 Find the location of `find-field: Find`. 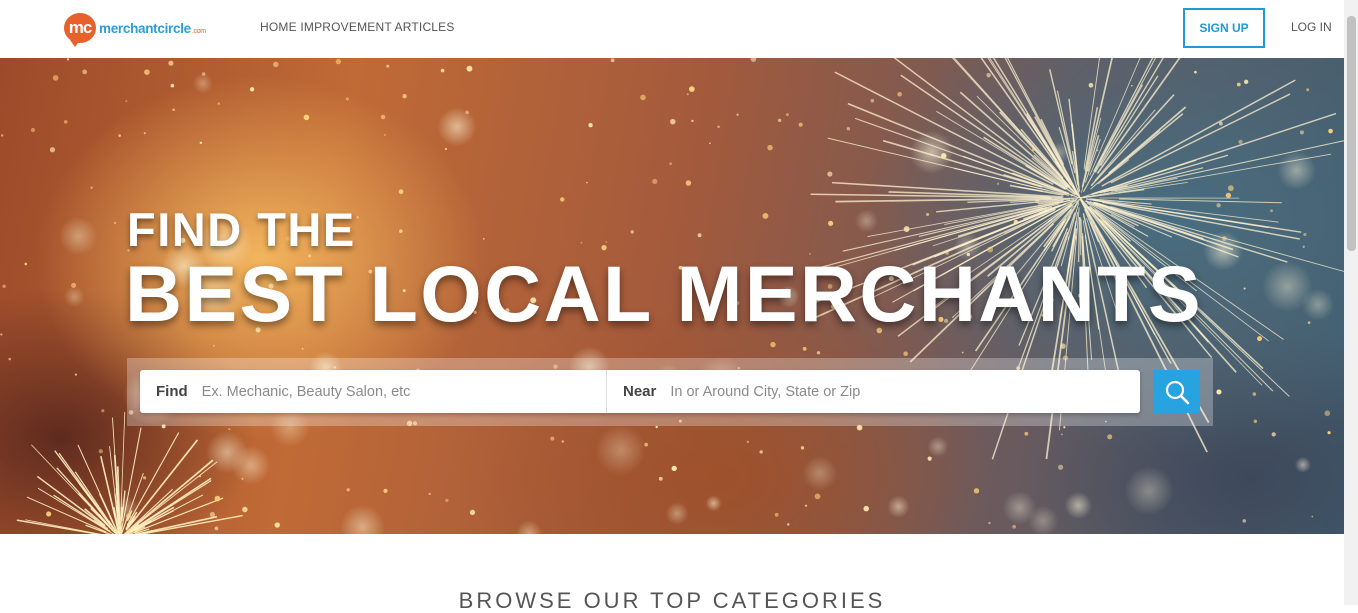

find-field: Find is located at coordinates (373, 391).